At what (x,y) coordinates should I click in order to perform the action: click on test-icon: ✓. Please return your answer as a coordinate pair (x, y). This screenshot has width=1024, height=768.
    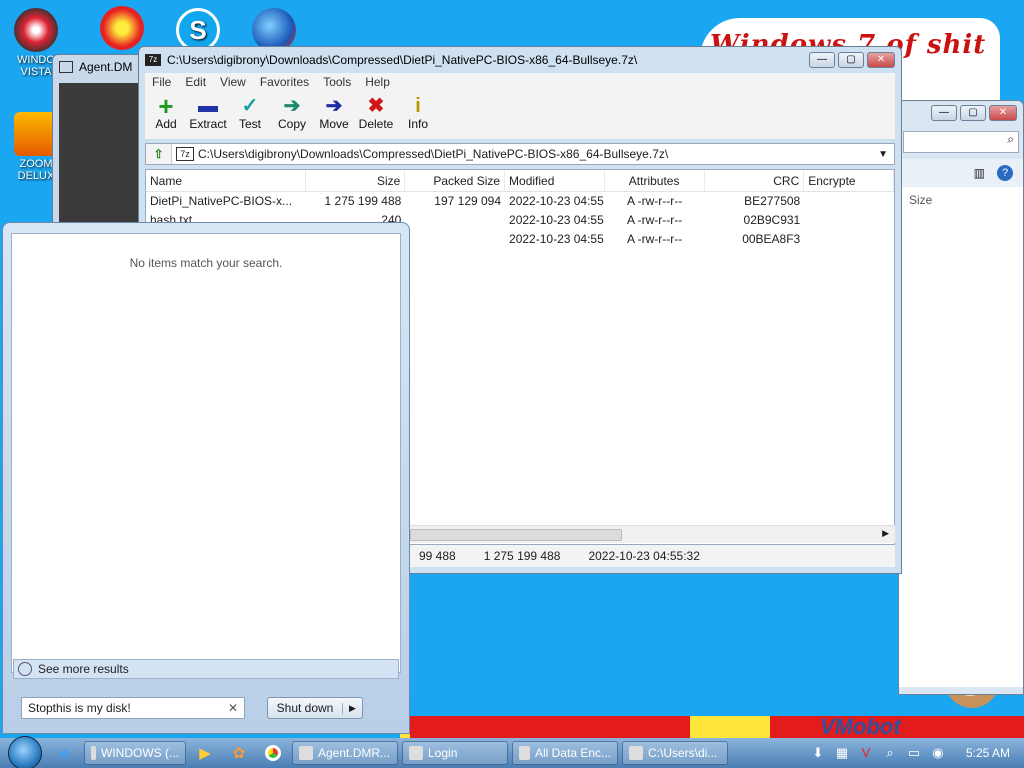
    Looking at the image, I should click on (250, 106).